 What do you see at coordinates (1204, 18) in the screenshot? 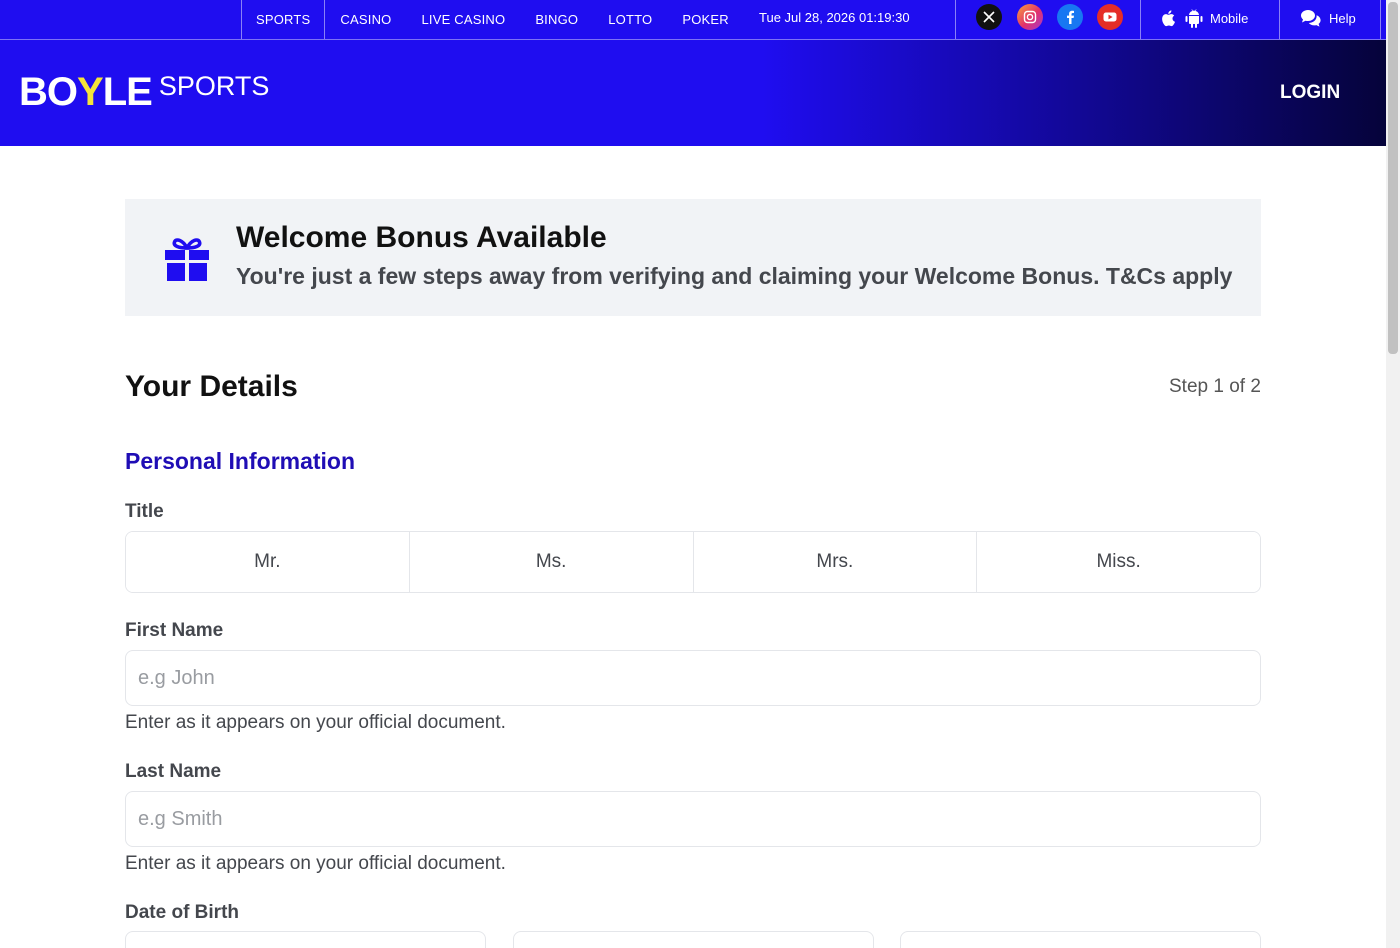
I see `mobile-apps-link: Mobile` at bounding box center [1204, 18].